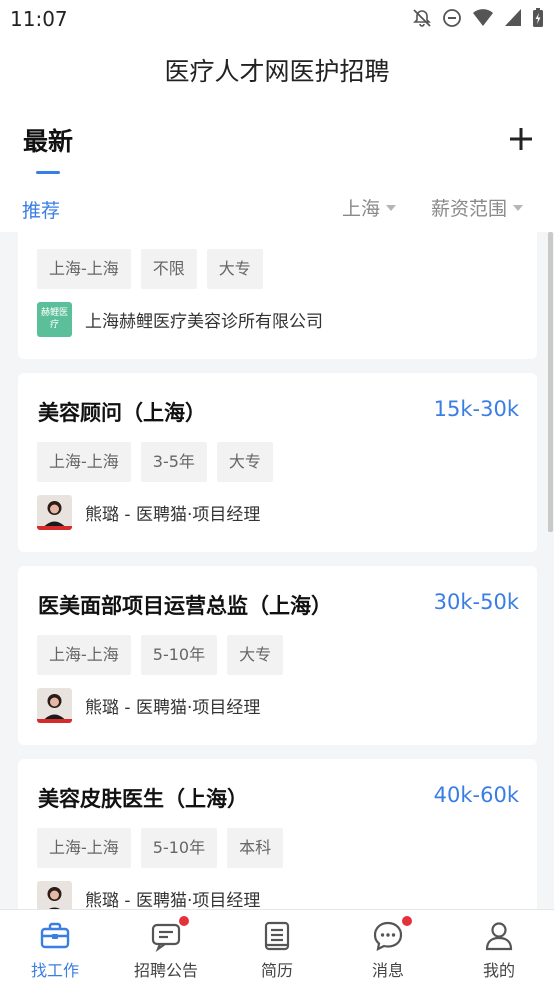  I want to click on nav-label: 找工作, so click(54, 970).